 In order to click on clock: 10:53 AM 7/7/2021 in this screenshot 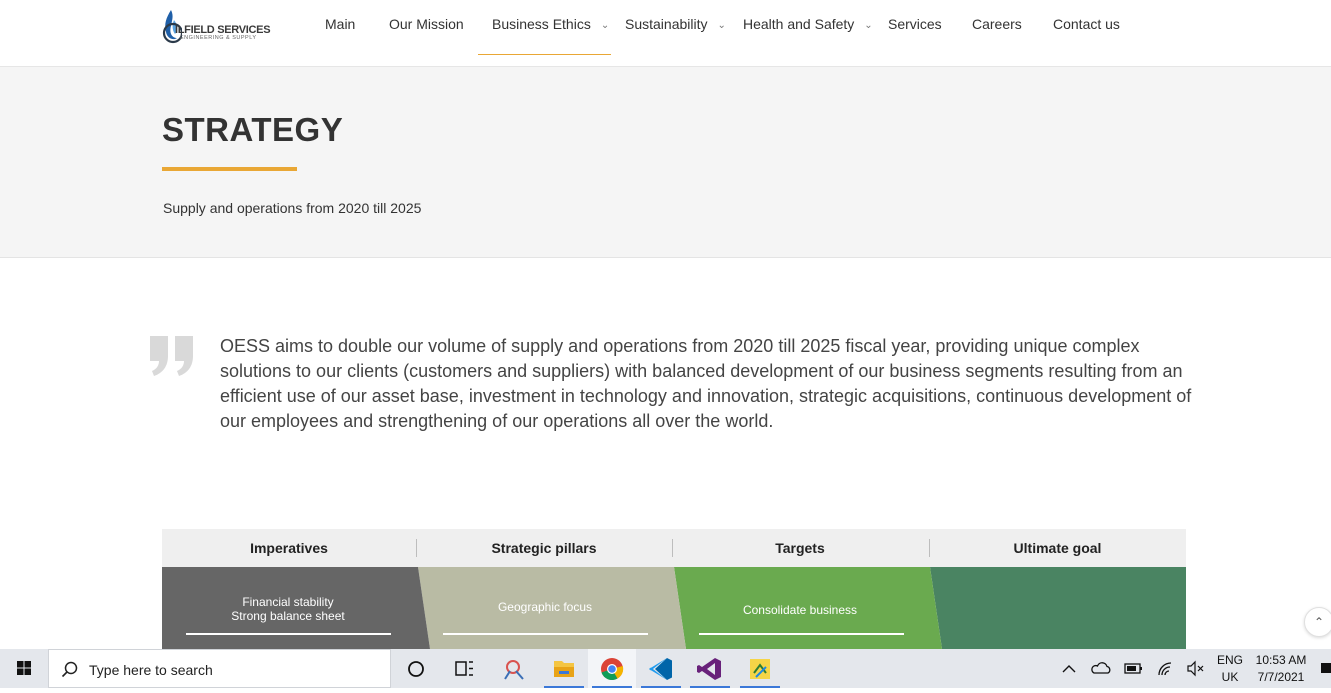, I will do `click(1281, 668)`.